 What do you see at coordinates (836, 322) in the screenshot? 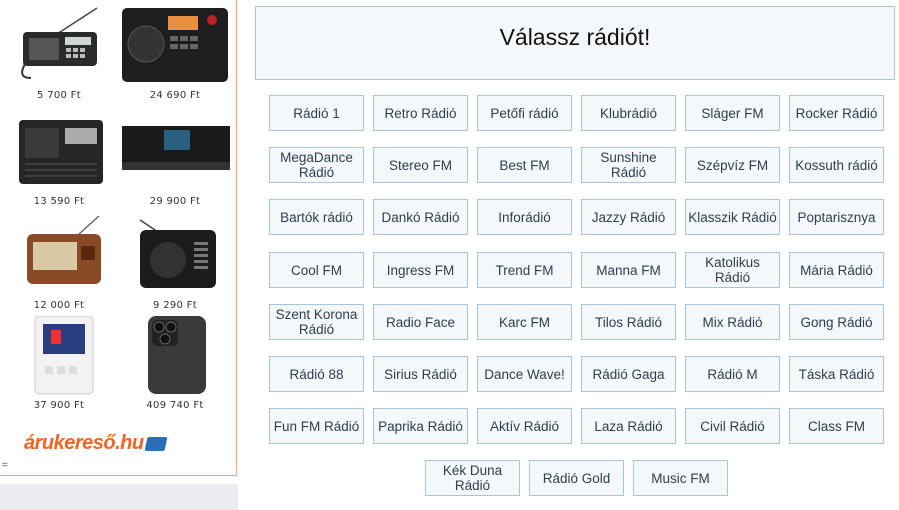
I see `station-button: Gong Rádió` at bounding box center [836, 322].